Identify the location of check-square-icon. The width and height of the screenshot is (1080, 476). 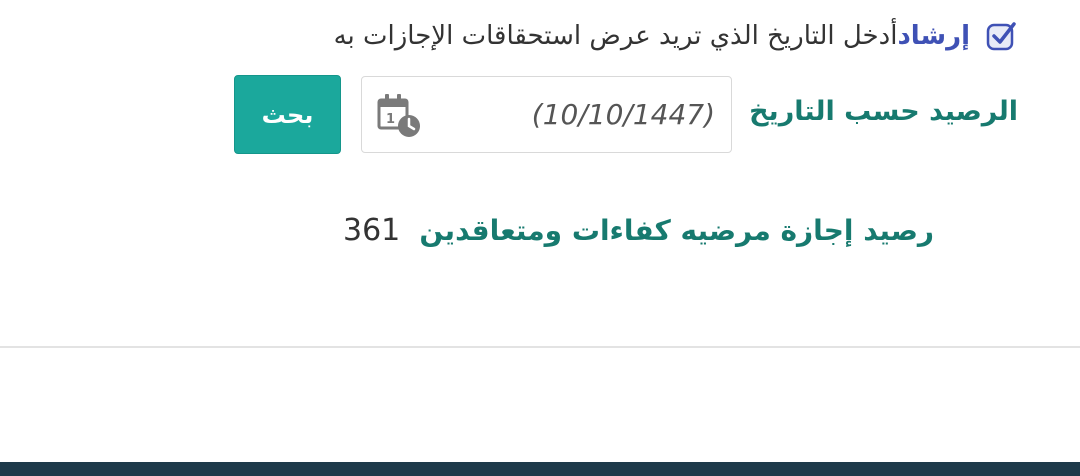
(1001, 36).